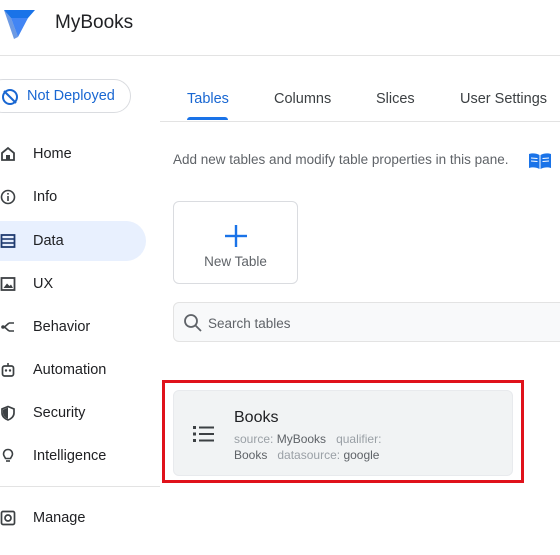 This screenshot has width=560, height=555. Describe the element at coordinates (70, 456) in the screenshot. I see `sidebar-item-label: Intelligence` at that location.